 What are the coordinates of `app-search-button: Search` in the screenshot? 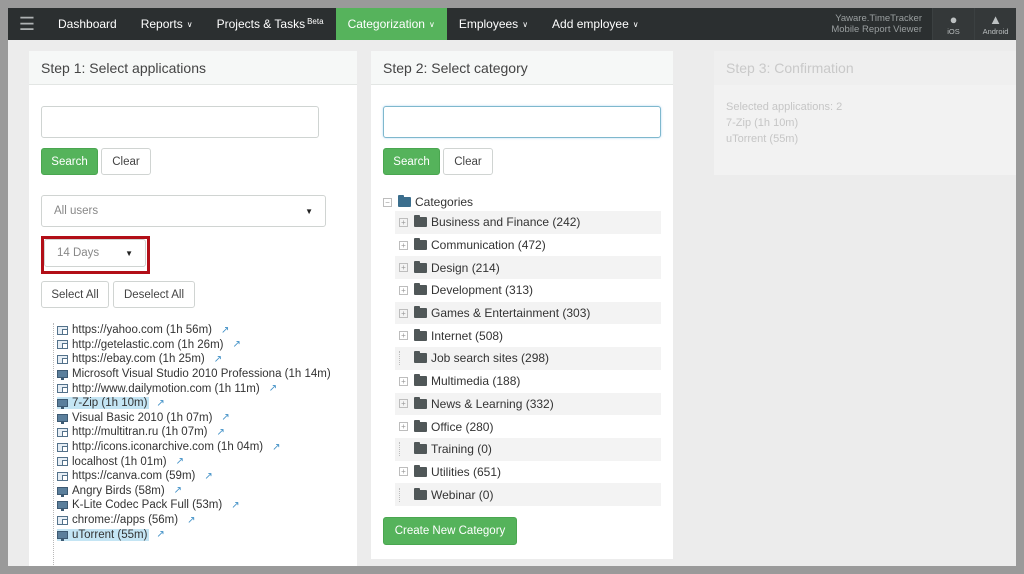 It's located at (69, 161).